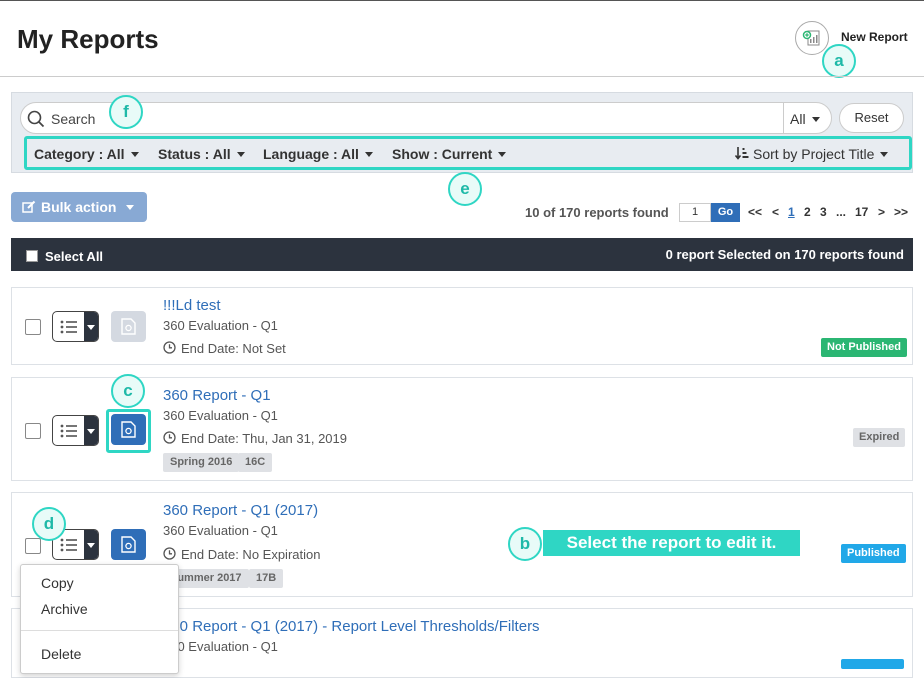 The height and width of the screenshot is (678, 924). Describe the element at coordinates (88, 39) in the screenshot. I see `page-title: My Reports` at that location.